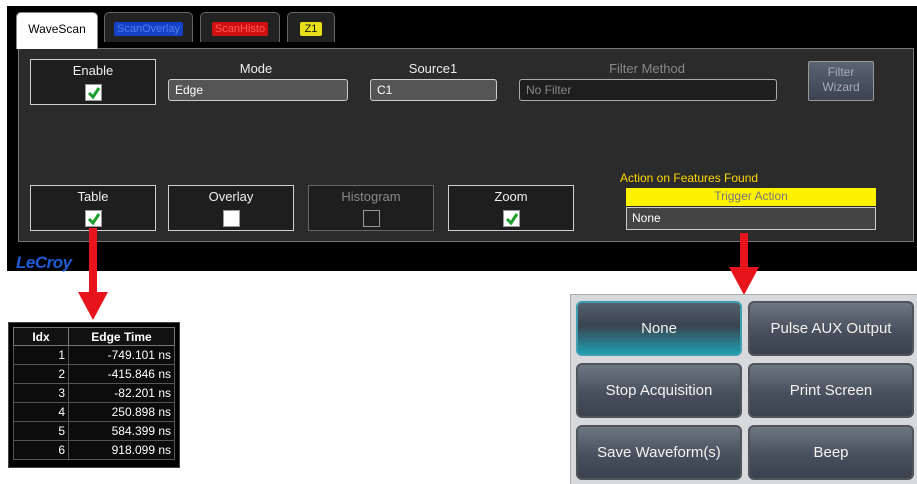 Image resolution: width=917 pixels, height=484 pixels. What do you see at coordinates (511, 196) in the screenshot?
I see `zoom-label: Zoom` at bounding box center [511, 196].